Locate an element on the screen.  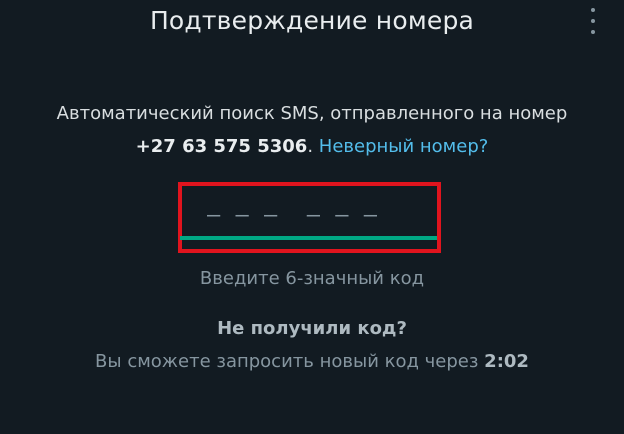
code-input: — — — — — — is located at coordinates (292, 215).